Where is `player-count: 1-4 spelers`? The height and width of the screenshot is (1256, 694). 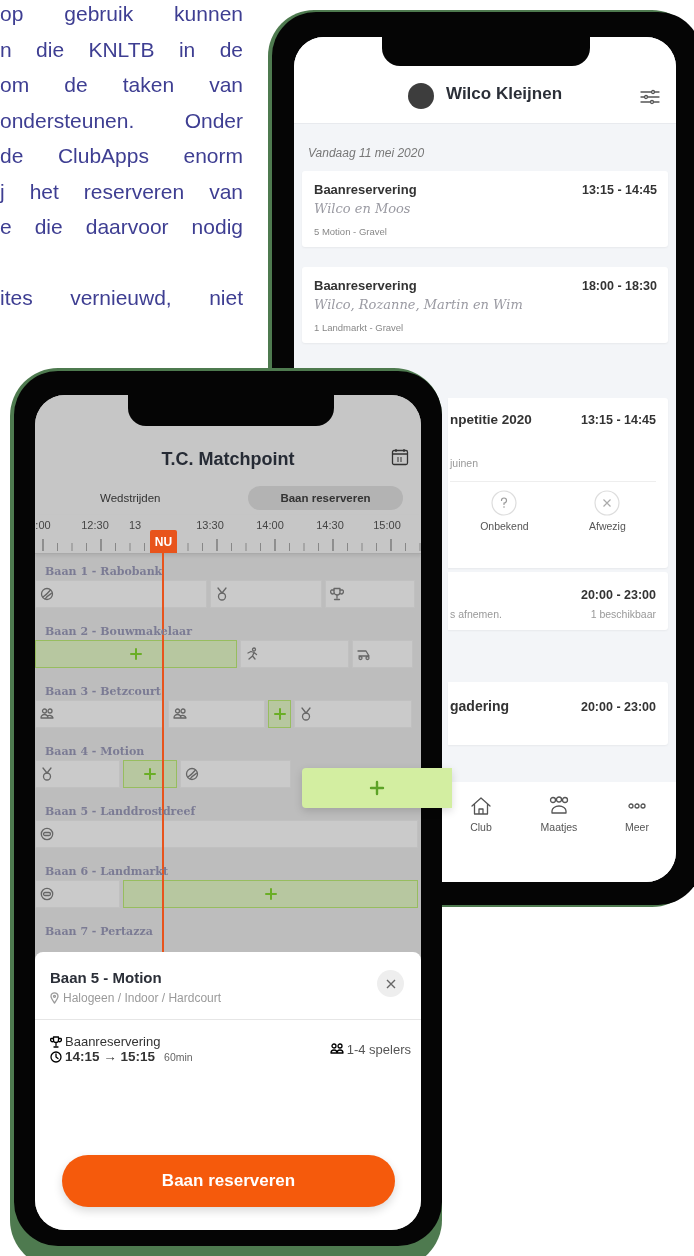
player-count: 1-4 spelers is located at coordinates (378, 1049).